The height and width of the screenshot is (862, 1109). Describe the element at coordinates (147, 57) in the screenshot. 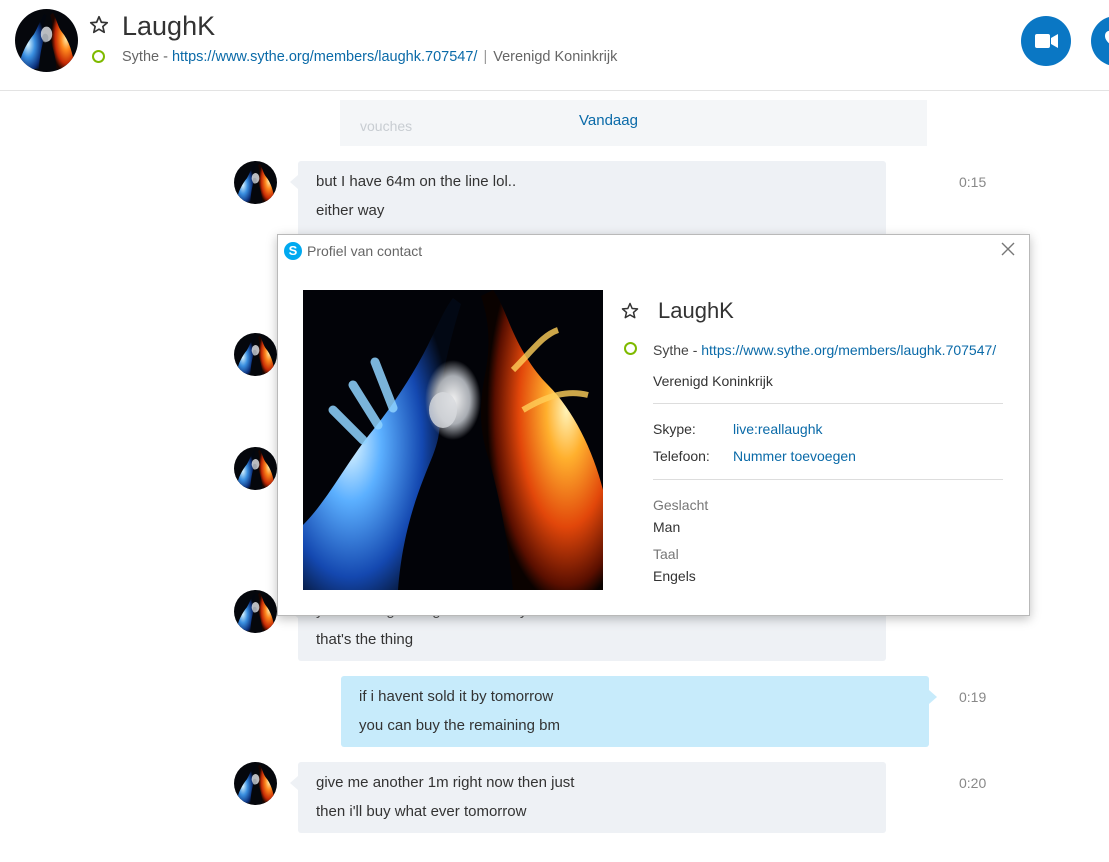

I see `mood-prefix: Sythe -` at that location.